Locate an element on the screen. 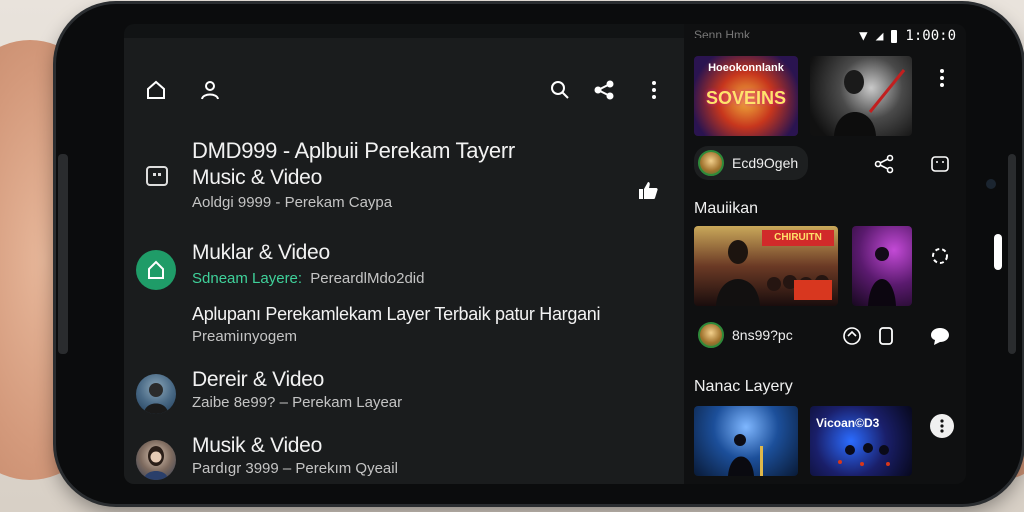 The width and height of the screenshot is (1024, 512). row-title: Musik & Video is located at coordinates (257, 446).